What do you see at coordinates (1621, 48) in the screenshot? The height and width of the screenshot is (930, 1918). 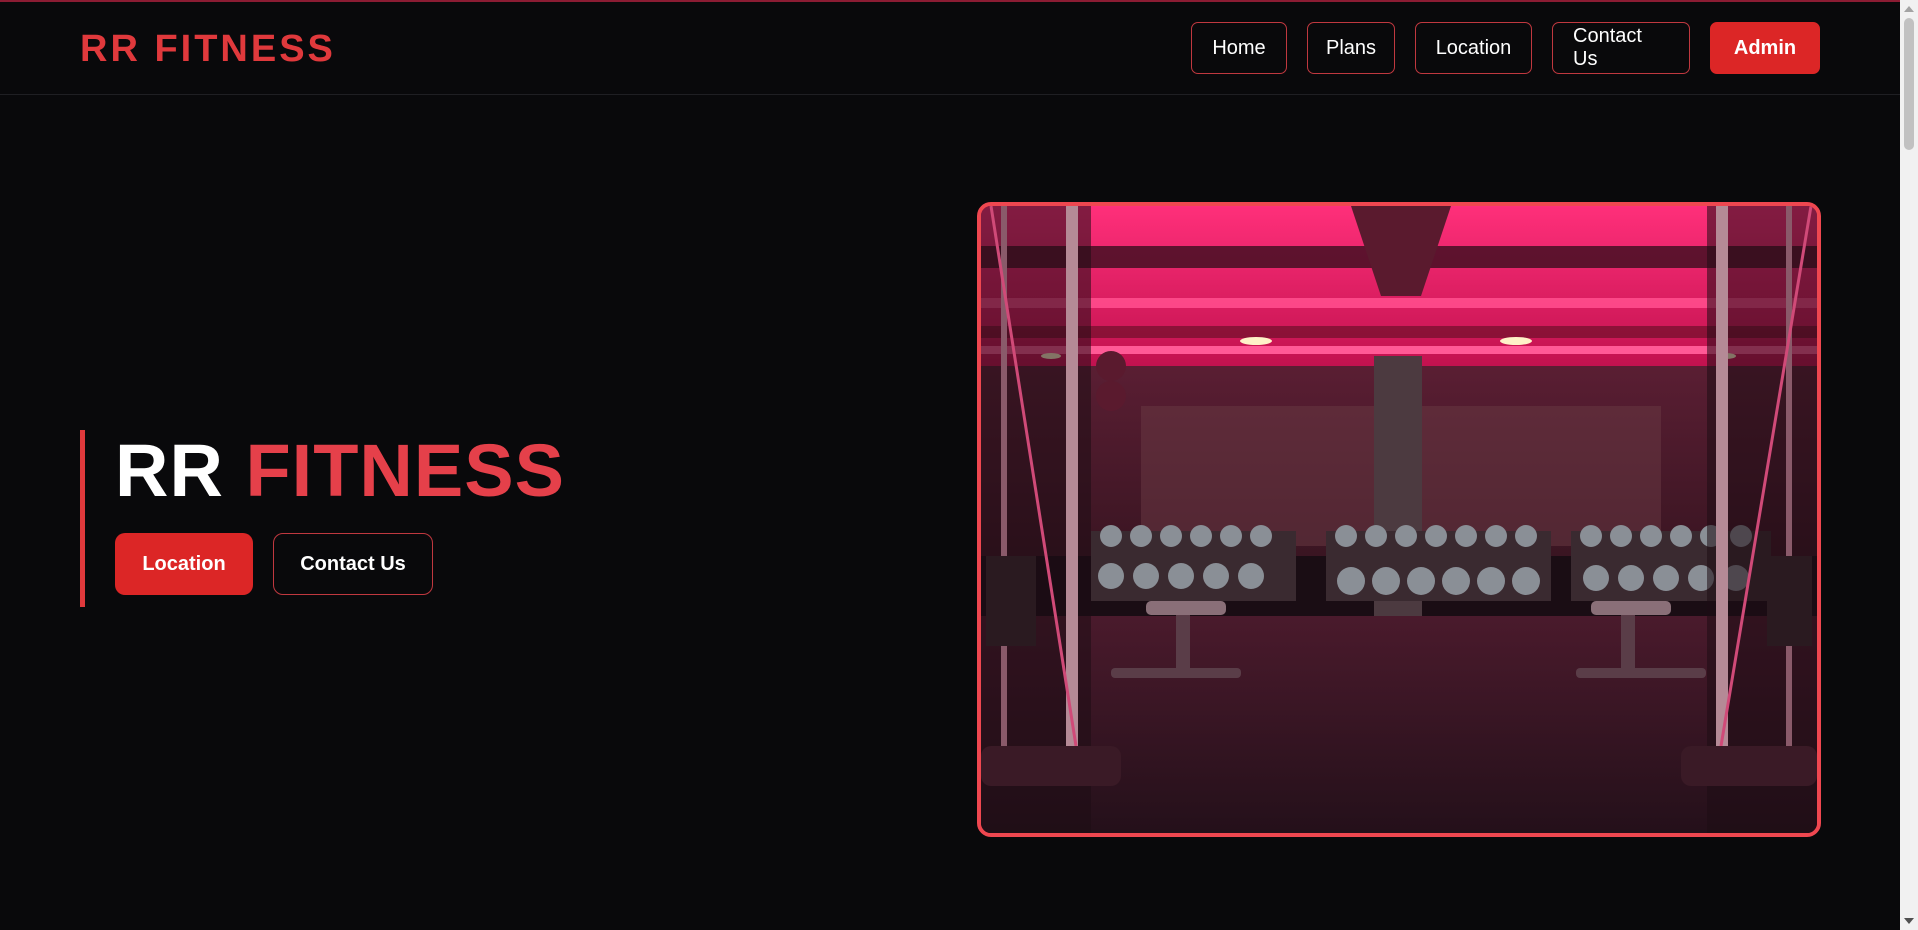 I see `nav-contact-button: Contact Us` at bounding box center [1621, 48].